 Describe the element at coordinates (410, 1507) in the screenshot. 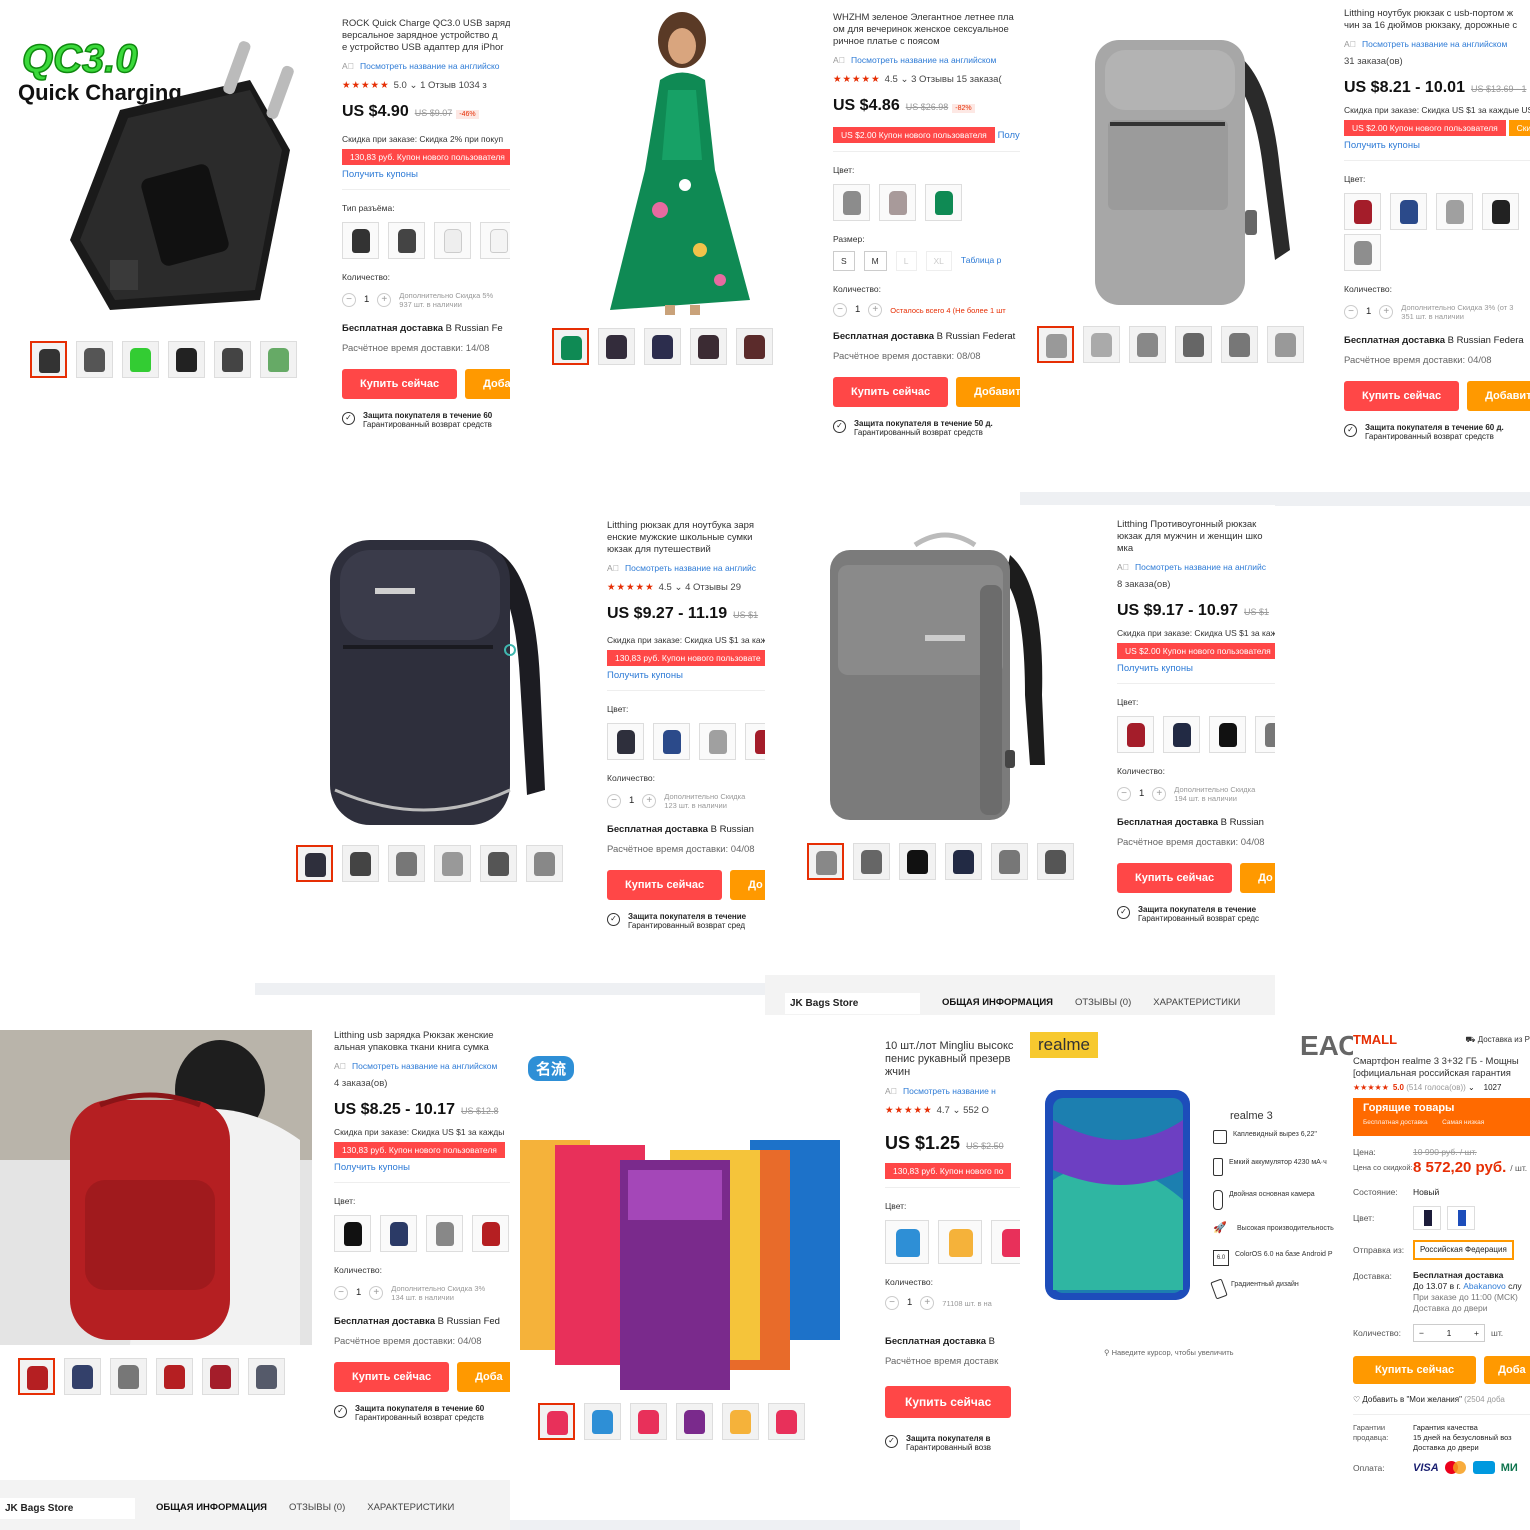

I see `tab-specs: ХАРАКТЕРИСТИКИ` at that location.